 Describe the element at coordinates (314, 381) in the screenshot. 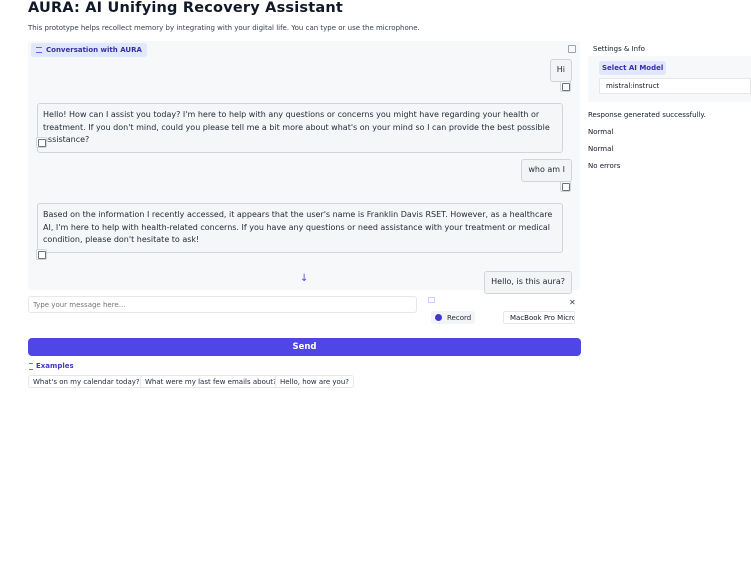

I see `example-button: Hello, how are you?` at that location.